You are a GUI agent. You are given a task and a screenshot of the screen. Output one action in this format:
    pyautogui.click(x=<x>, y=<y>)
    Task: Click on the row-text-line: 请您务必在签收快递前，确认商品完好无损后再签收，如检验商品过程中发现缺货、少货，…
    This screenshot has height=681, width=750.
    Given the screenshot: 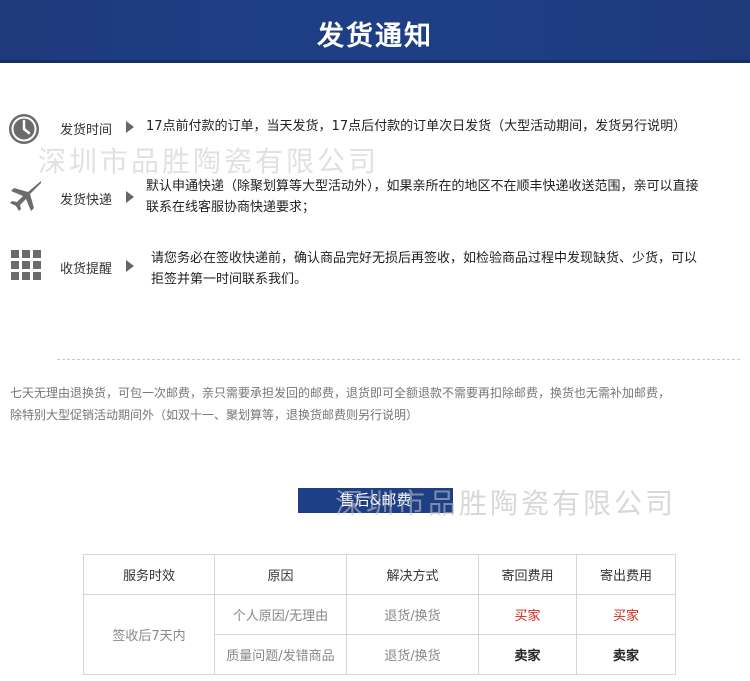 What is the action you would take?
    pyautogui.click(x=424, y=258)
    